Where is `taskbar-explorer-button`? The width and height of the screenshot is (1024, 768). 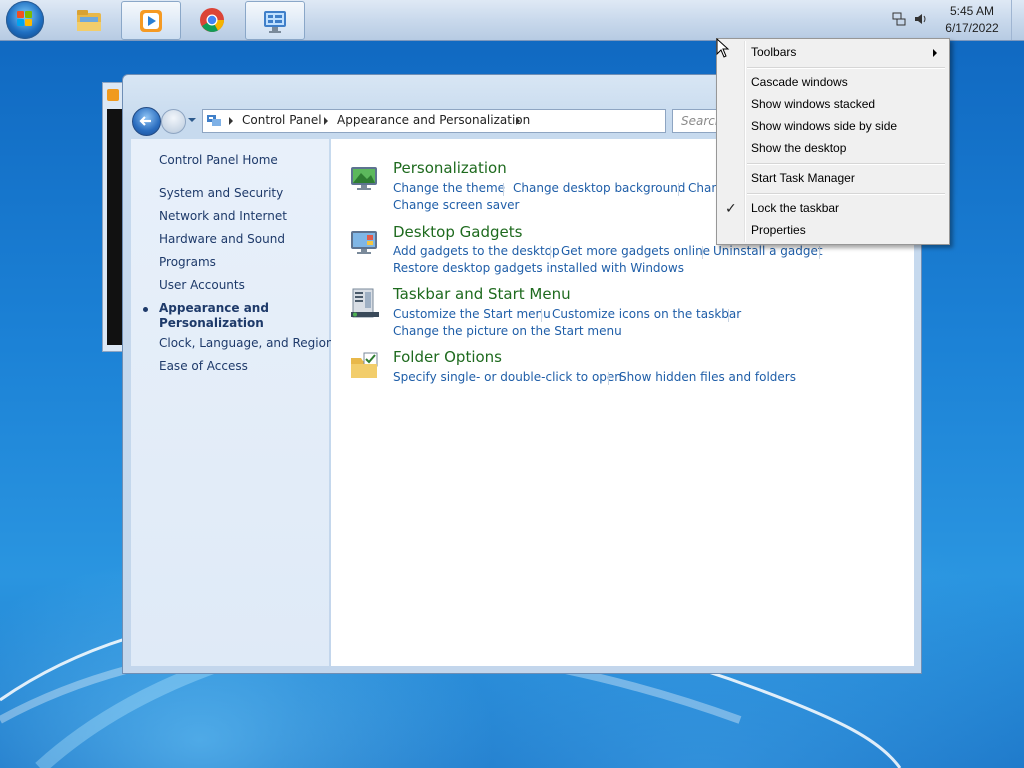
taskbar-explorer-button is located at coordinates (89, 19).